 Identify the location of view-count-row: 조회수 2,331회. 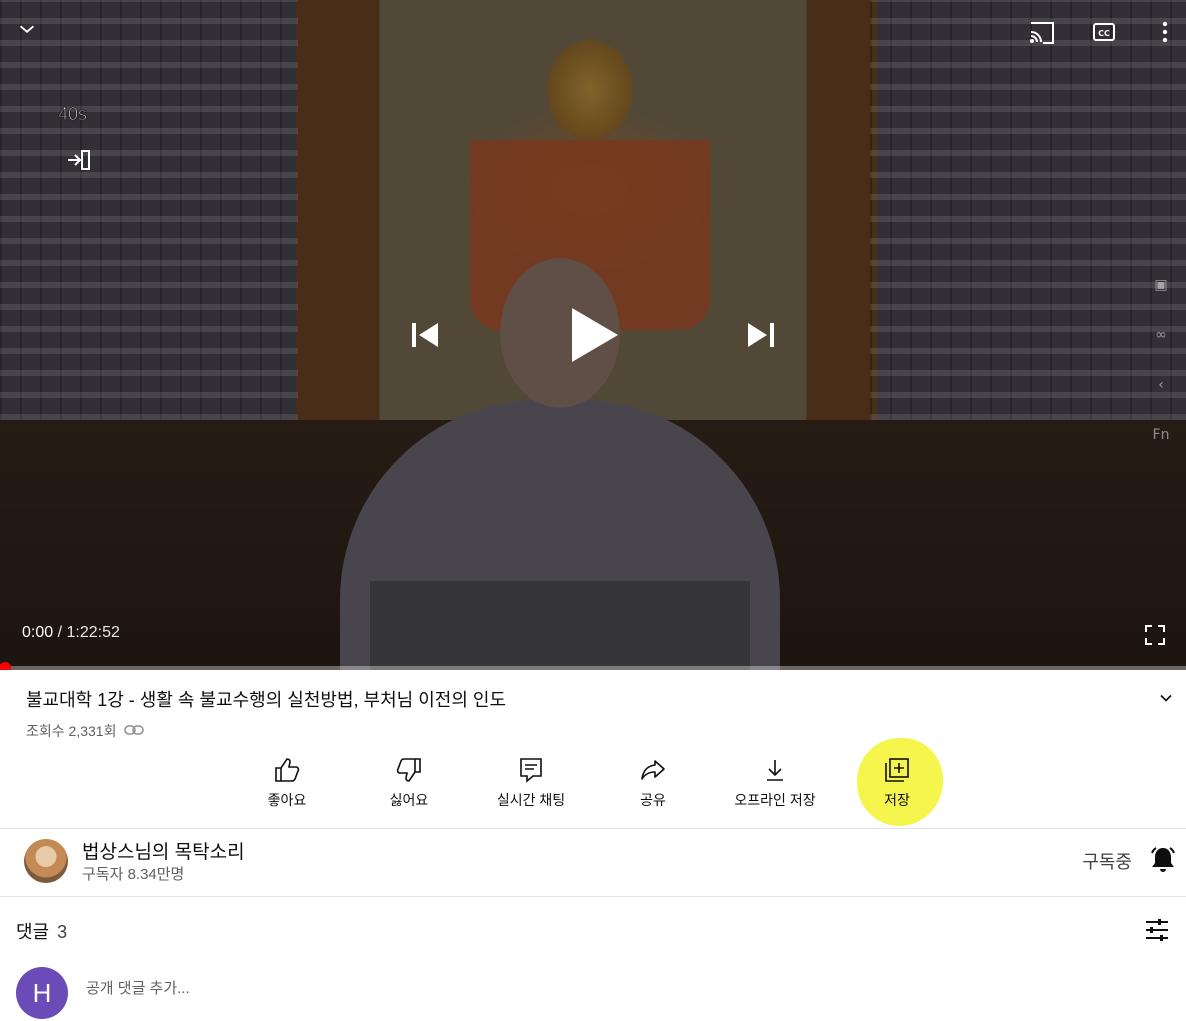
(85, 731).